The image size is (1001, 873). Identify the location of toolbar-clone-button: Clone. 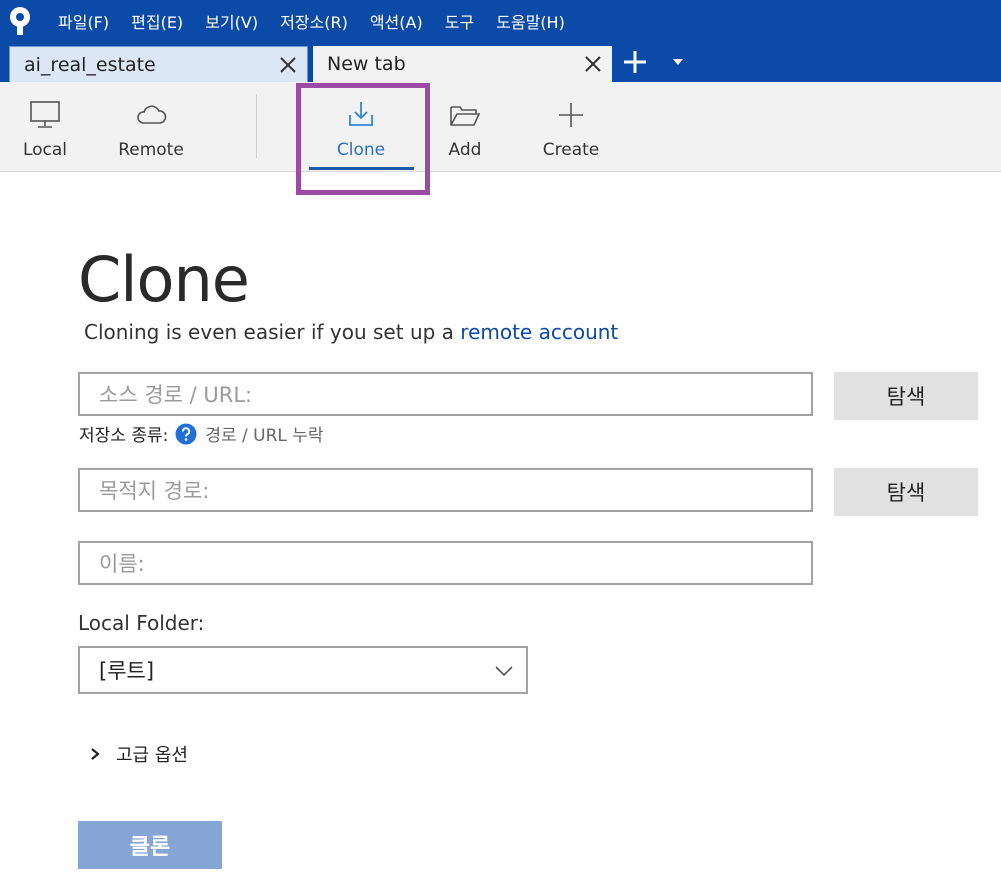
(361, 127).